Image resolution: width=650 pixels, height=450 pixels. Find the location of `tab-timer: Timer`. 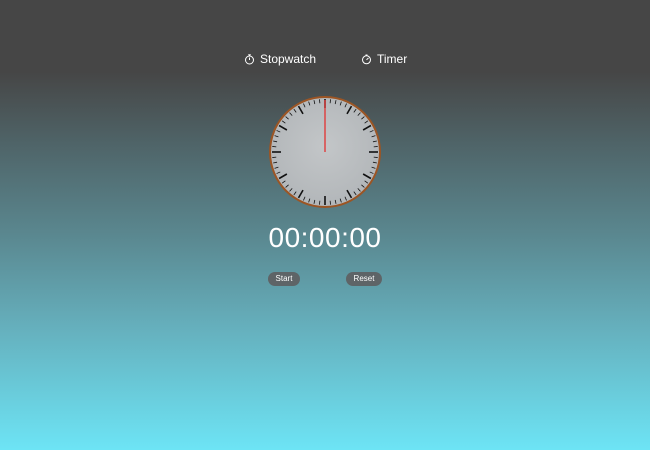

tab-timer: Timer is located at coordinates (384, 59).